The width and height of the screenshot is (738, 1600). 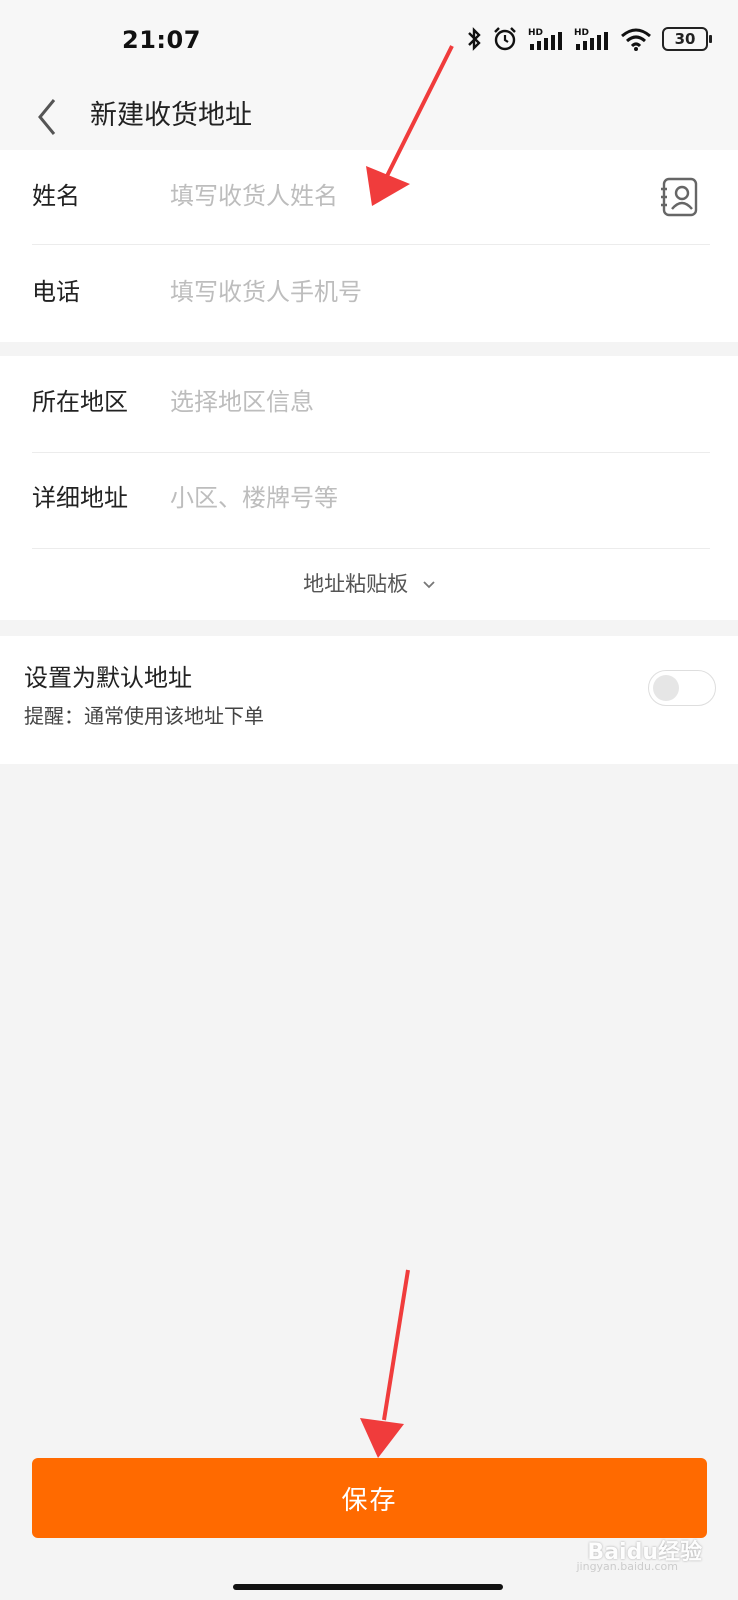 I want to click on phone-row: 电话, so click(x=371, y=294).